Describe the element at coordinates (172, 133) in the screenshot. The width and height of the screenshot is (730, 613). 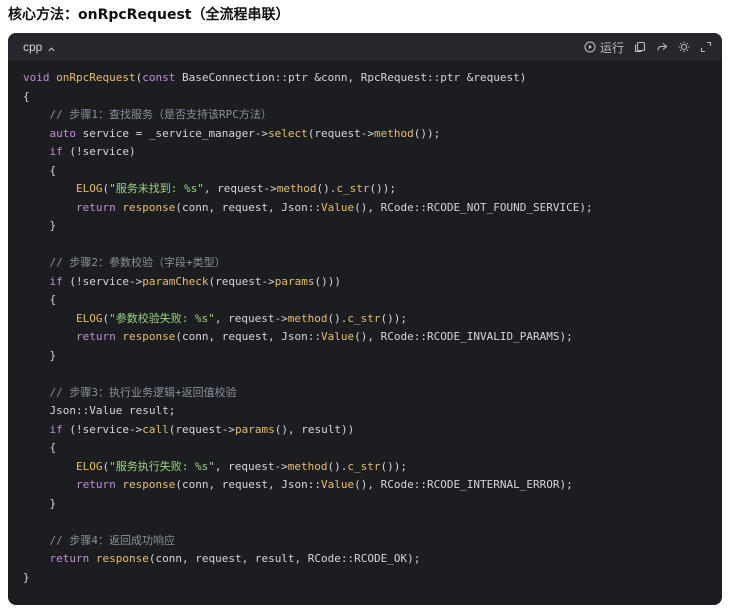
I see `code-token: service = _service_manager->` at that location.